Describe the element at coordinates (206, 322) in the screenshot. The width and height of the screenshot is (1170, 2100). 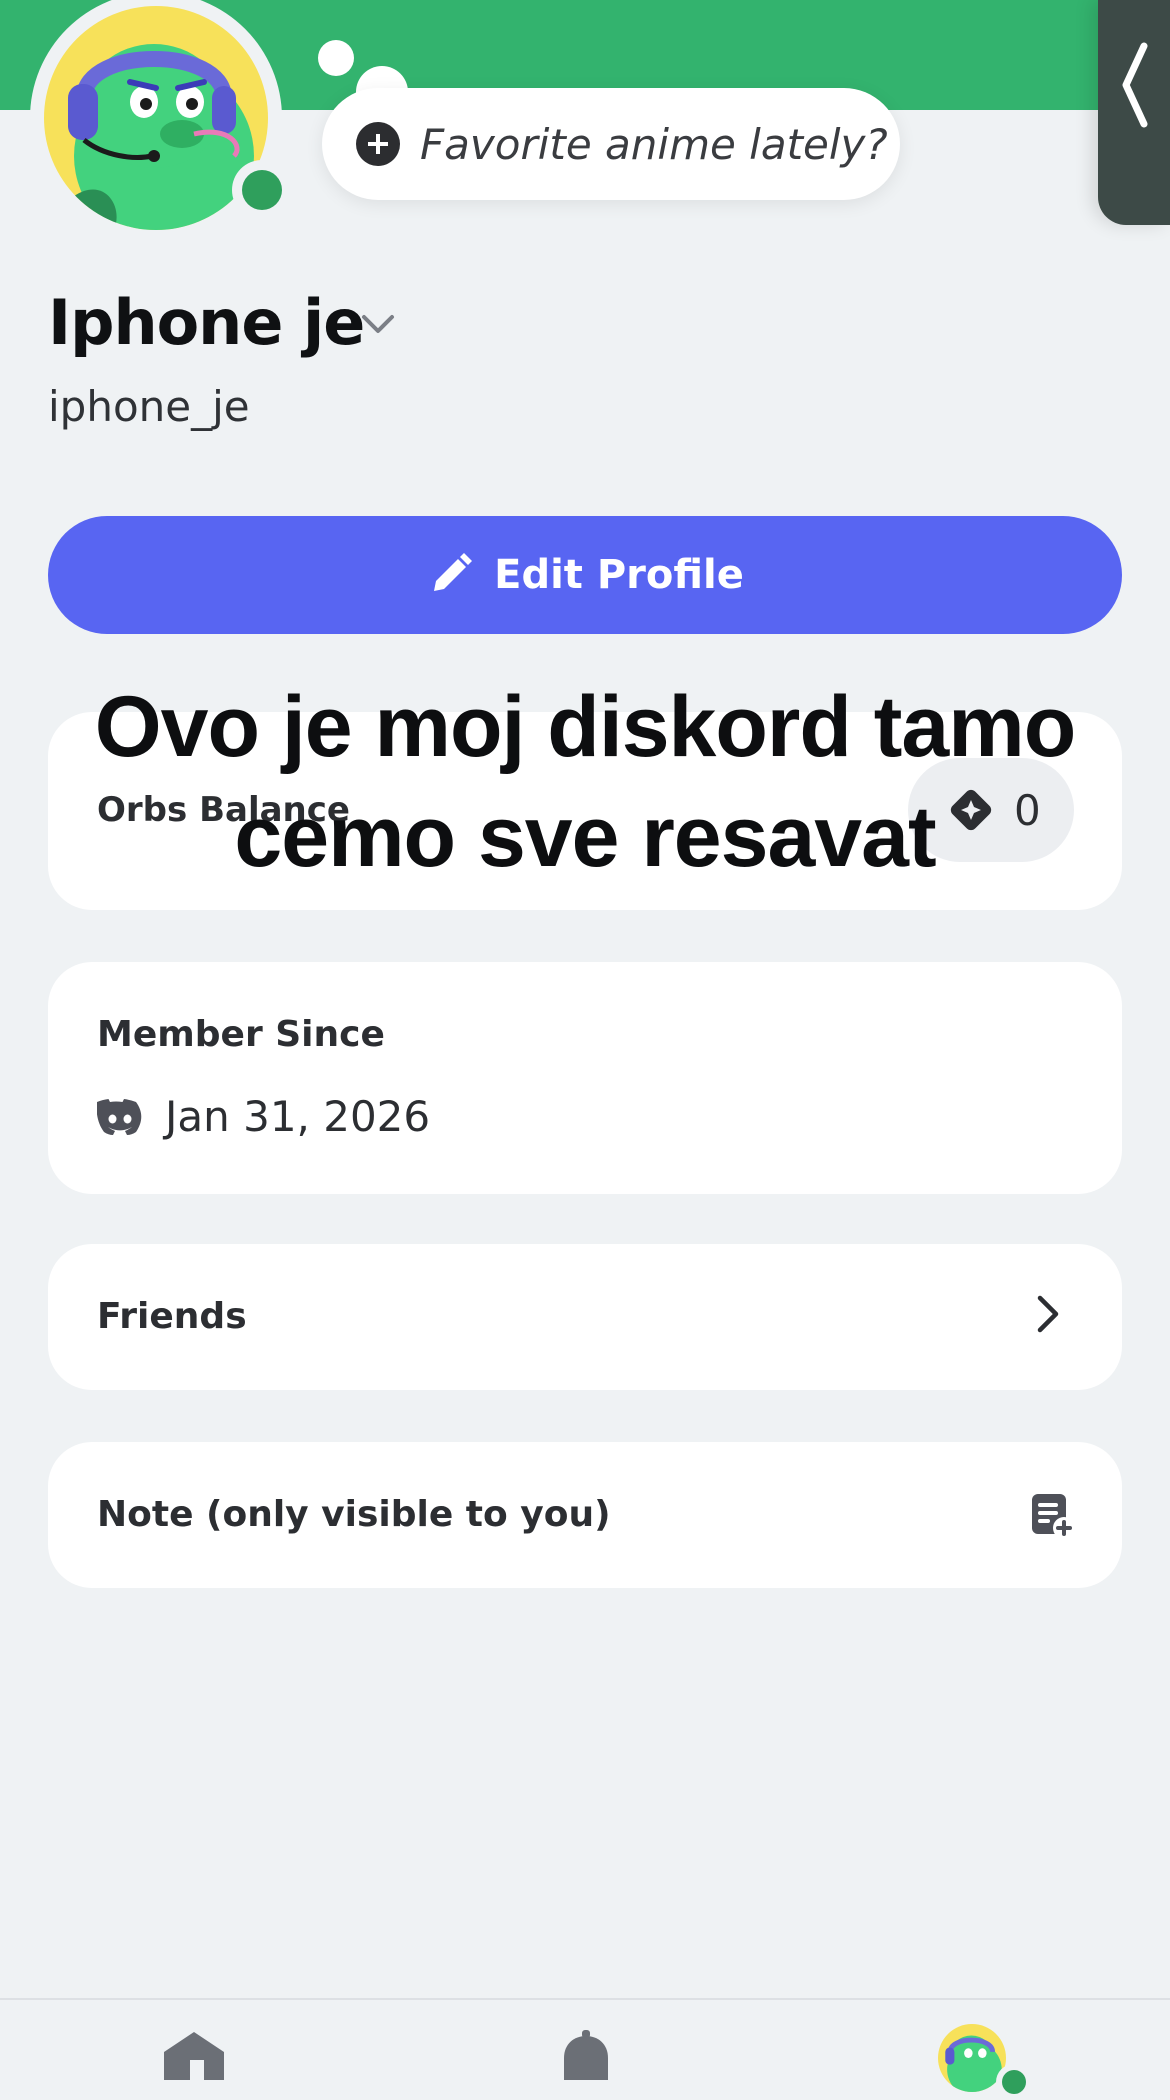
I see `display-name: Iphone je` at that location.